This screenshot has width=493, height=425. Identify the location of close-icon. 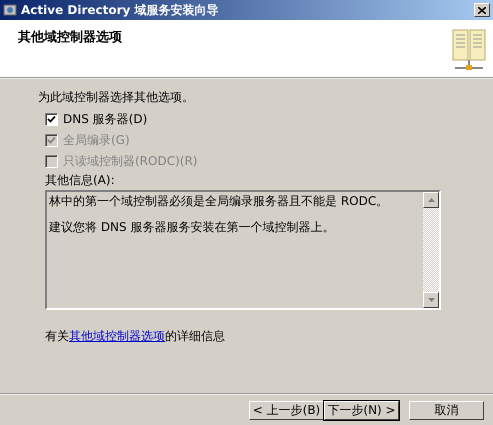
(482, 10).